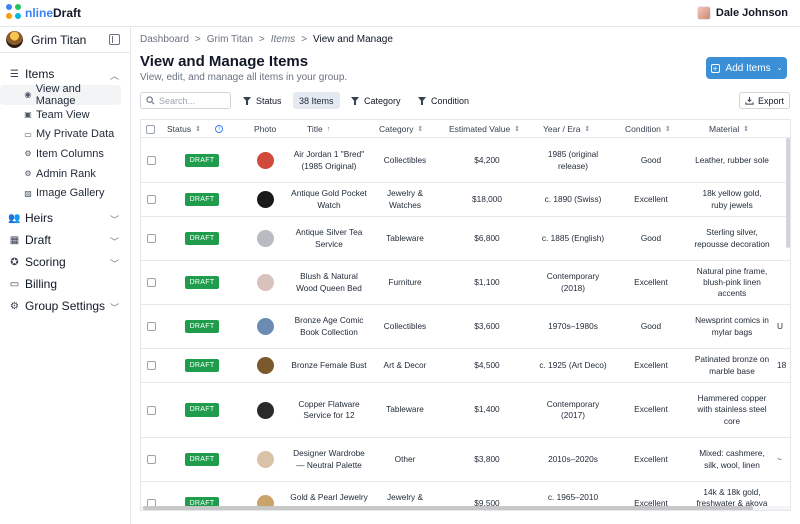  Describe the element at coordinates (150, 129) in the screenshot. I see `select-all-checkbox` at that location.